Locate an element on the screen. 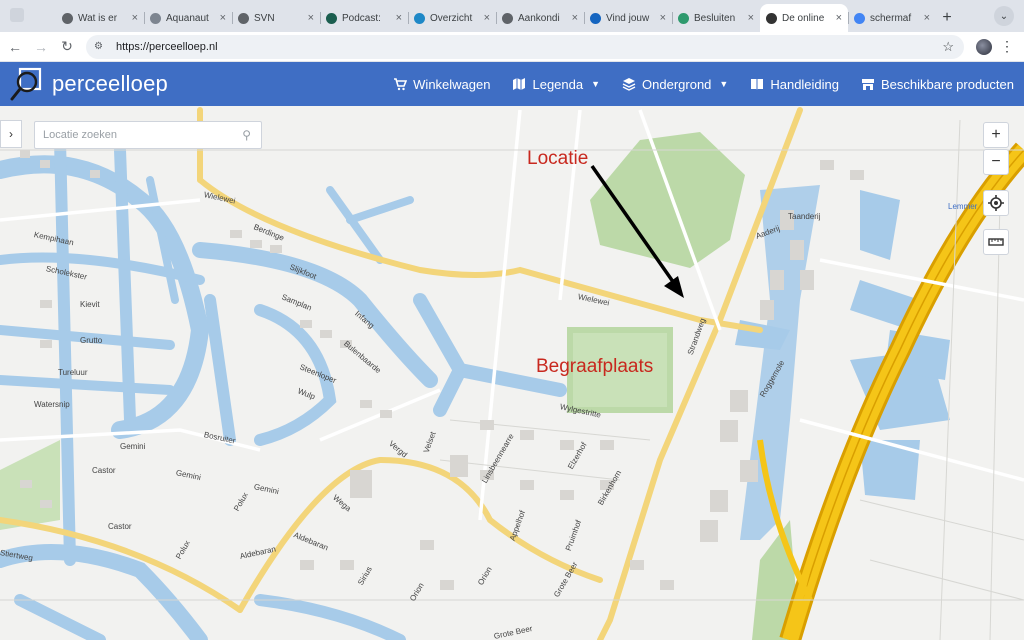  browser-tab: Podcast: × is located at coordinates (364, 18).